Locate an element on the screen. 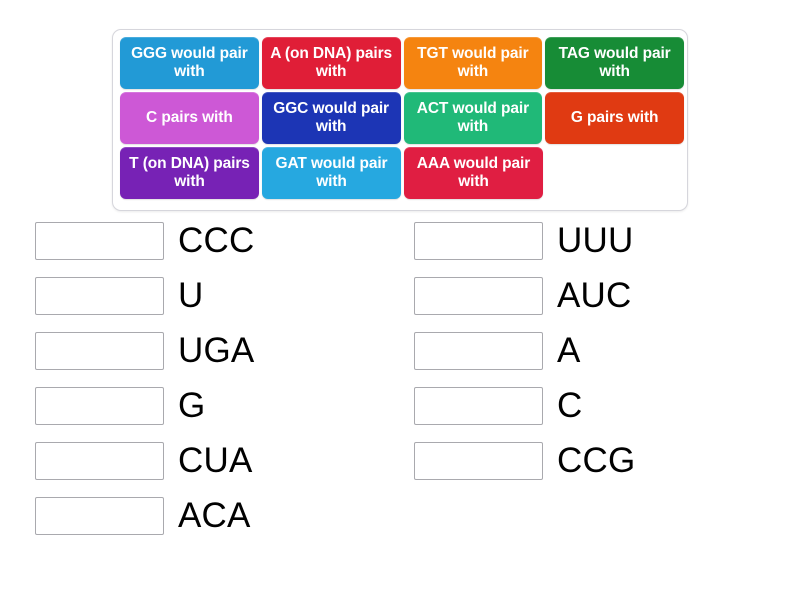 The height and width of the screenshot is (600, 800). answer-row: UGA is located at coordinates (144, 351).